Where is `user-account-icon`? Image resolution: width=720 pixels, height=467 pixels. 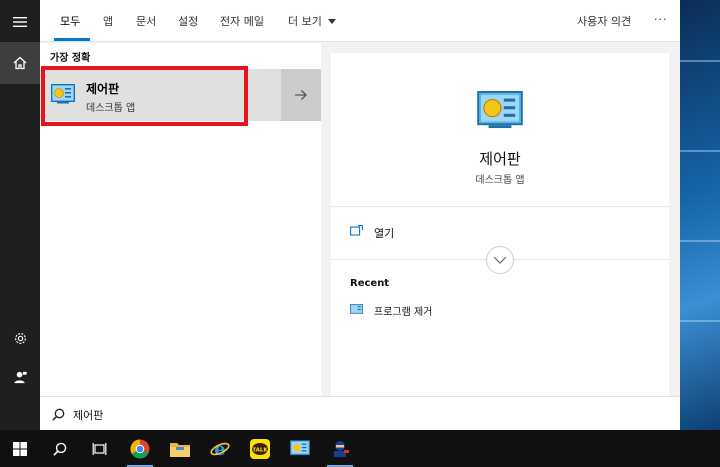
user-account-icon is located at coordinates (20, 377).